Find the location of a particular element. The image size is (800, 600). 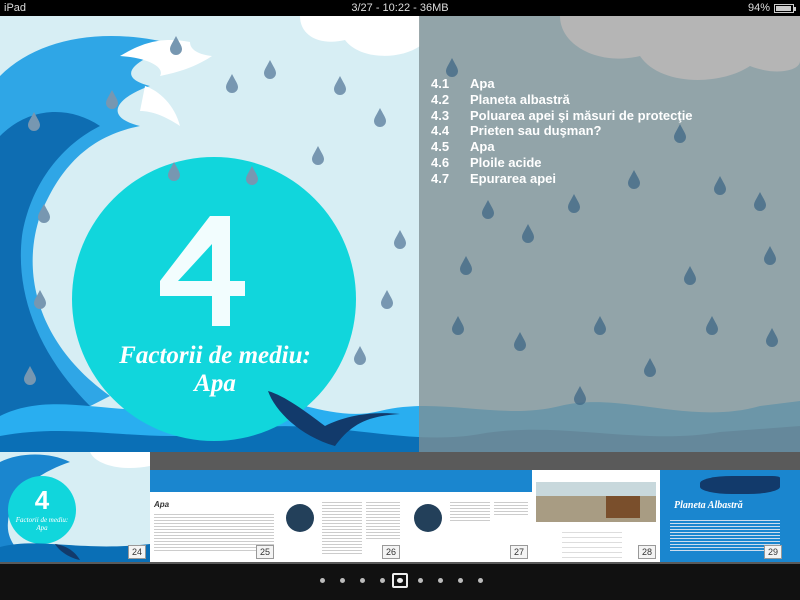

toc-number: 4.6 is located at coordinates (440, 162).